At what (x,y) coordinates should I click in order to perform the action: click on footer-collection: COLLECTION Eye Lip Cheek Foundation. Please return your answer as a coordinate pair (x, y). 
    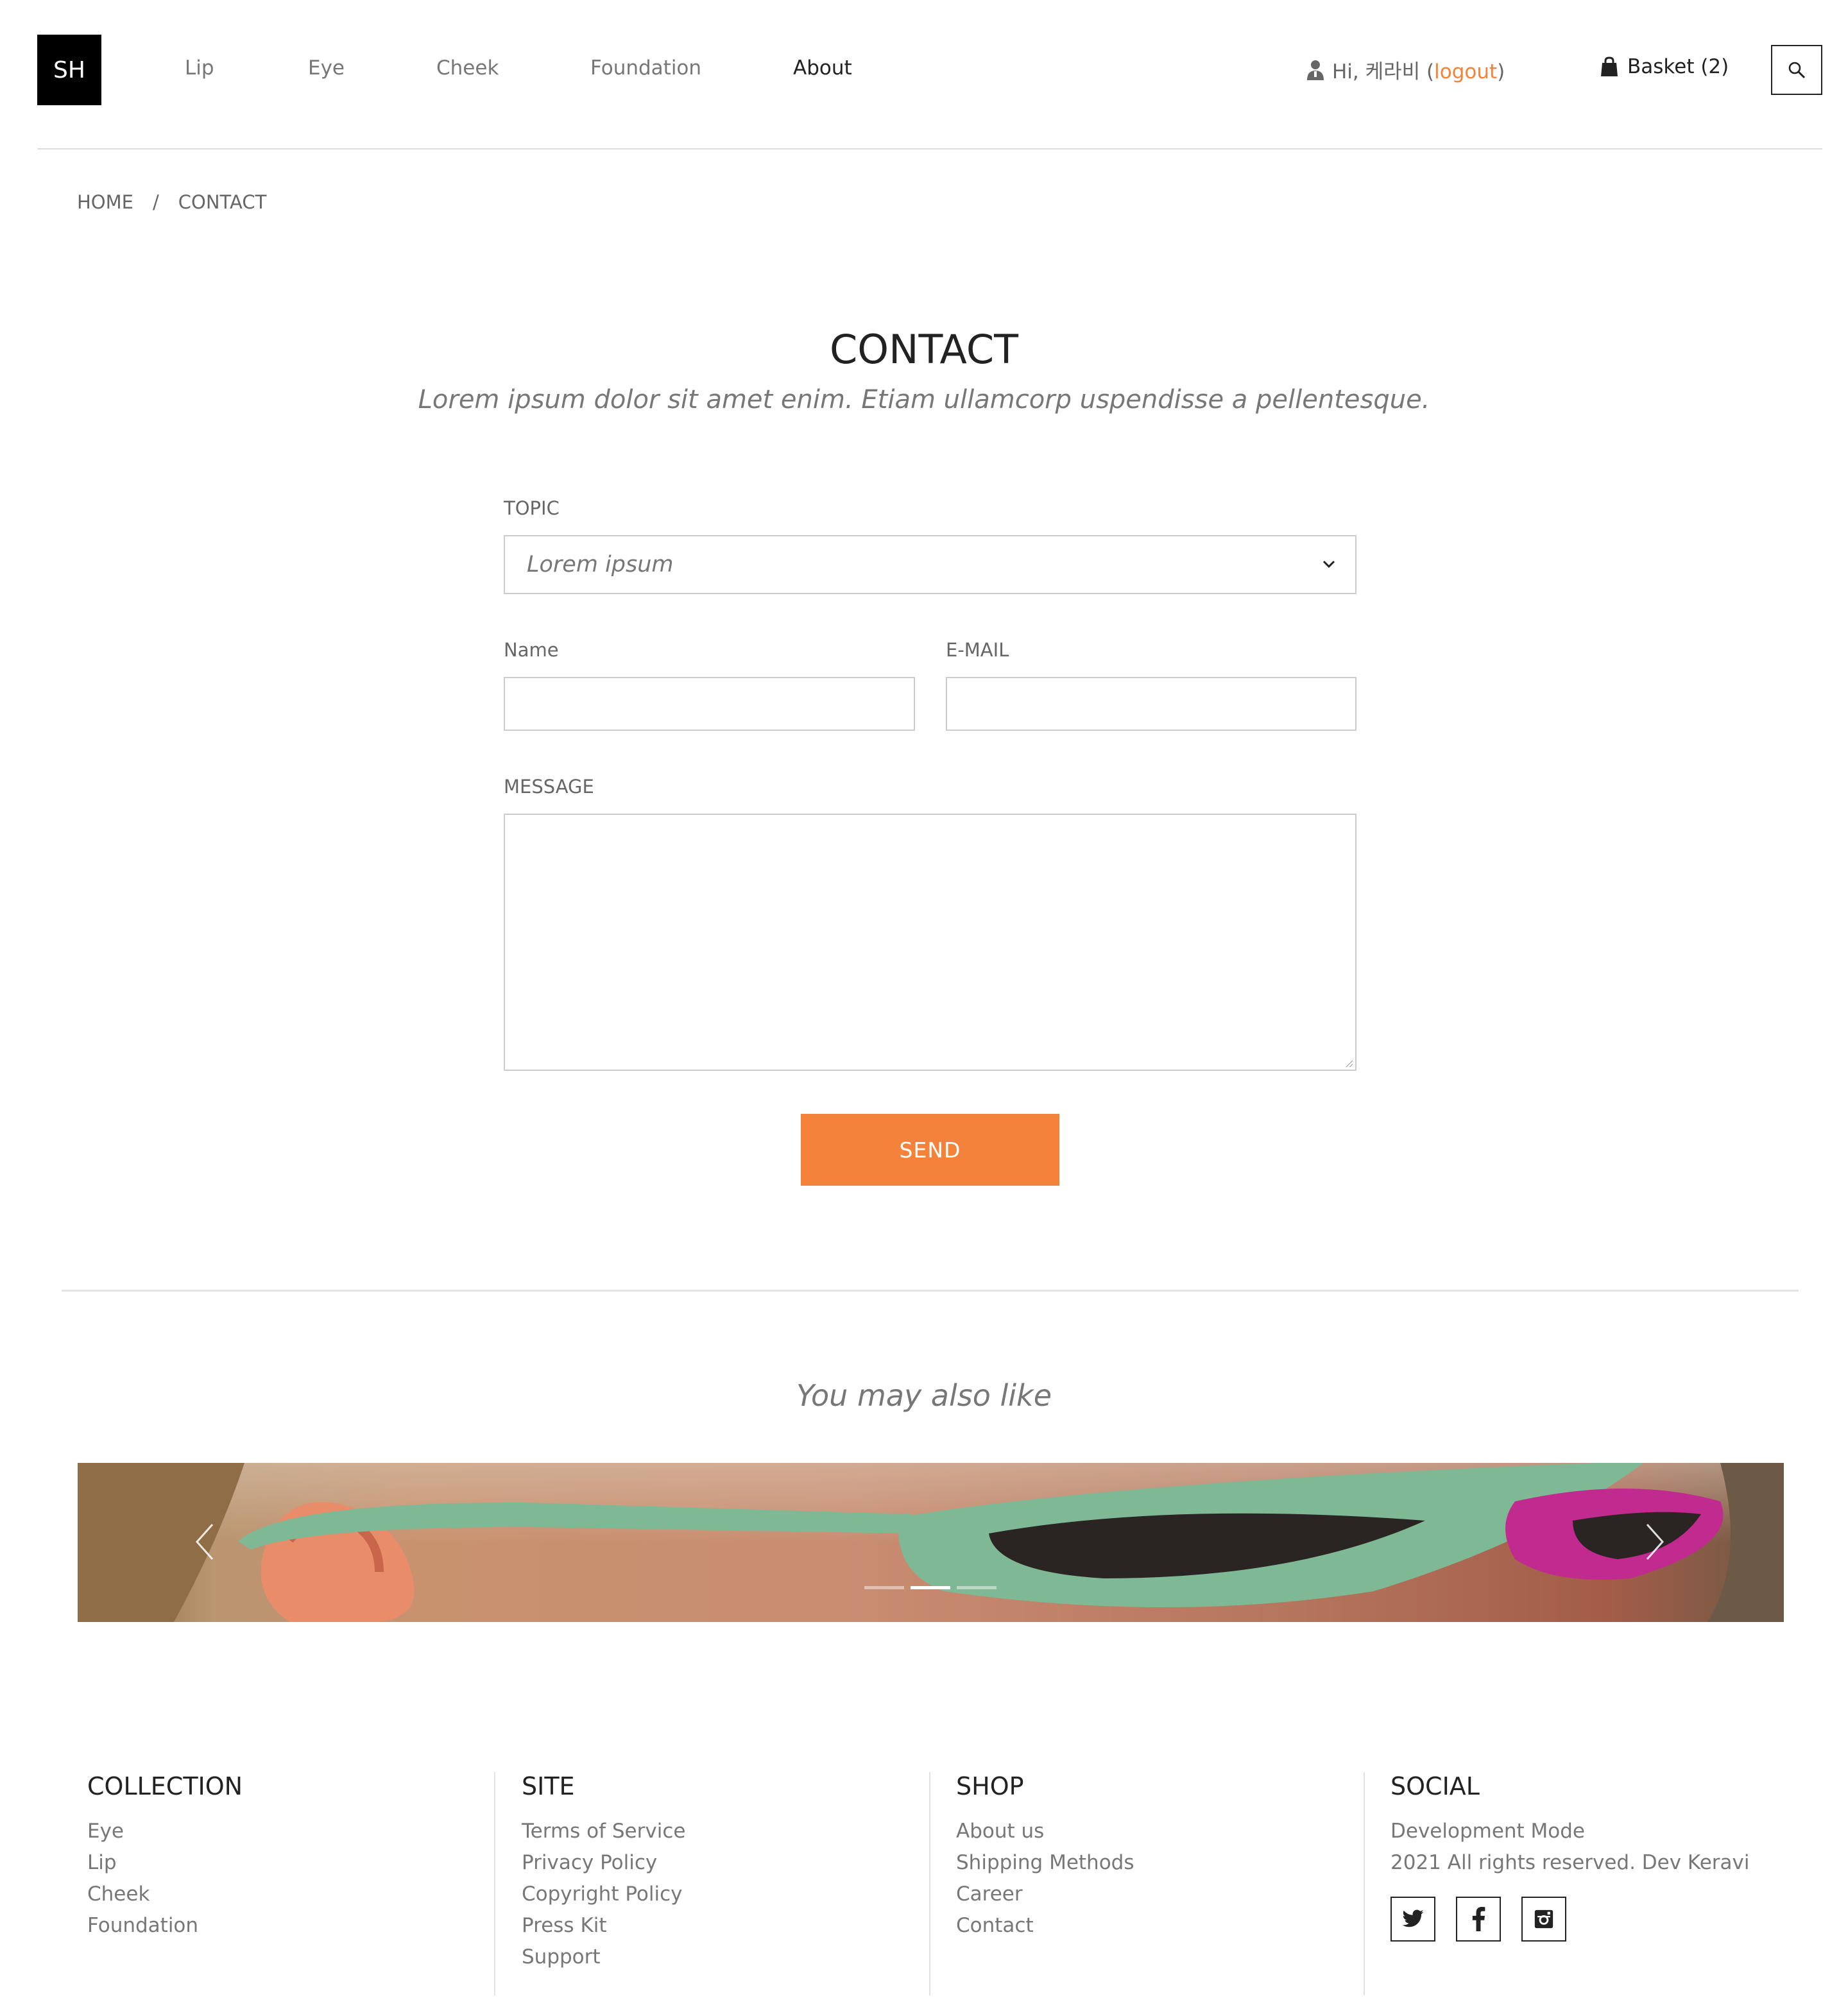
    Looking at the image, I should click on (165, 1857).